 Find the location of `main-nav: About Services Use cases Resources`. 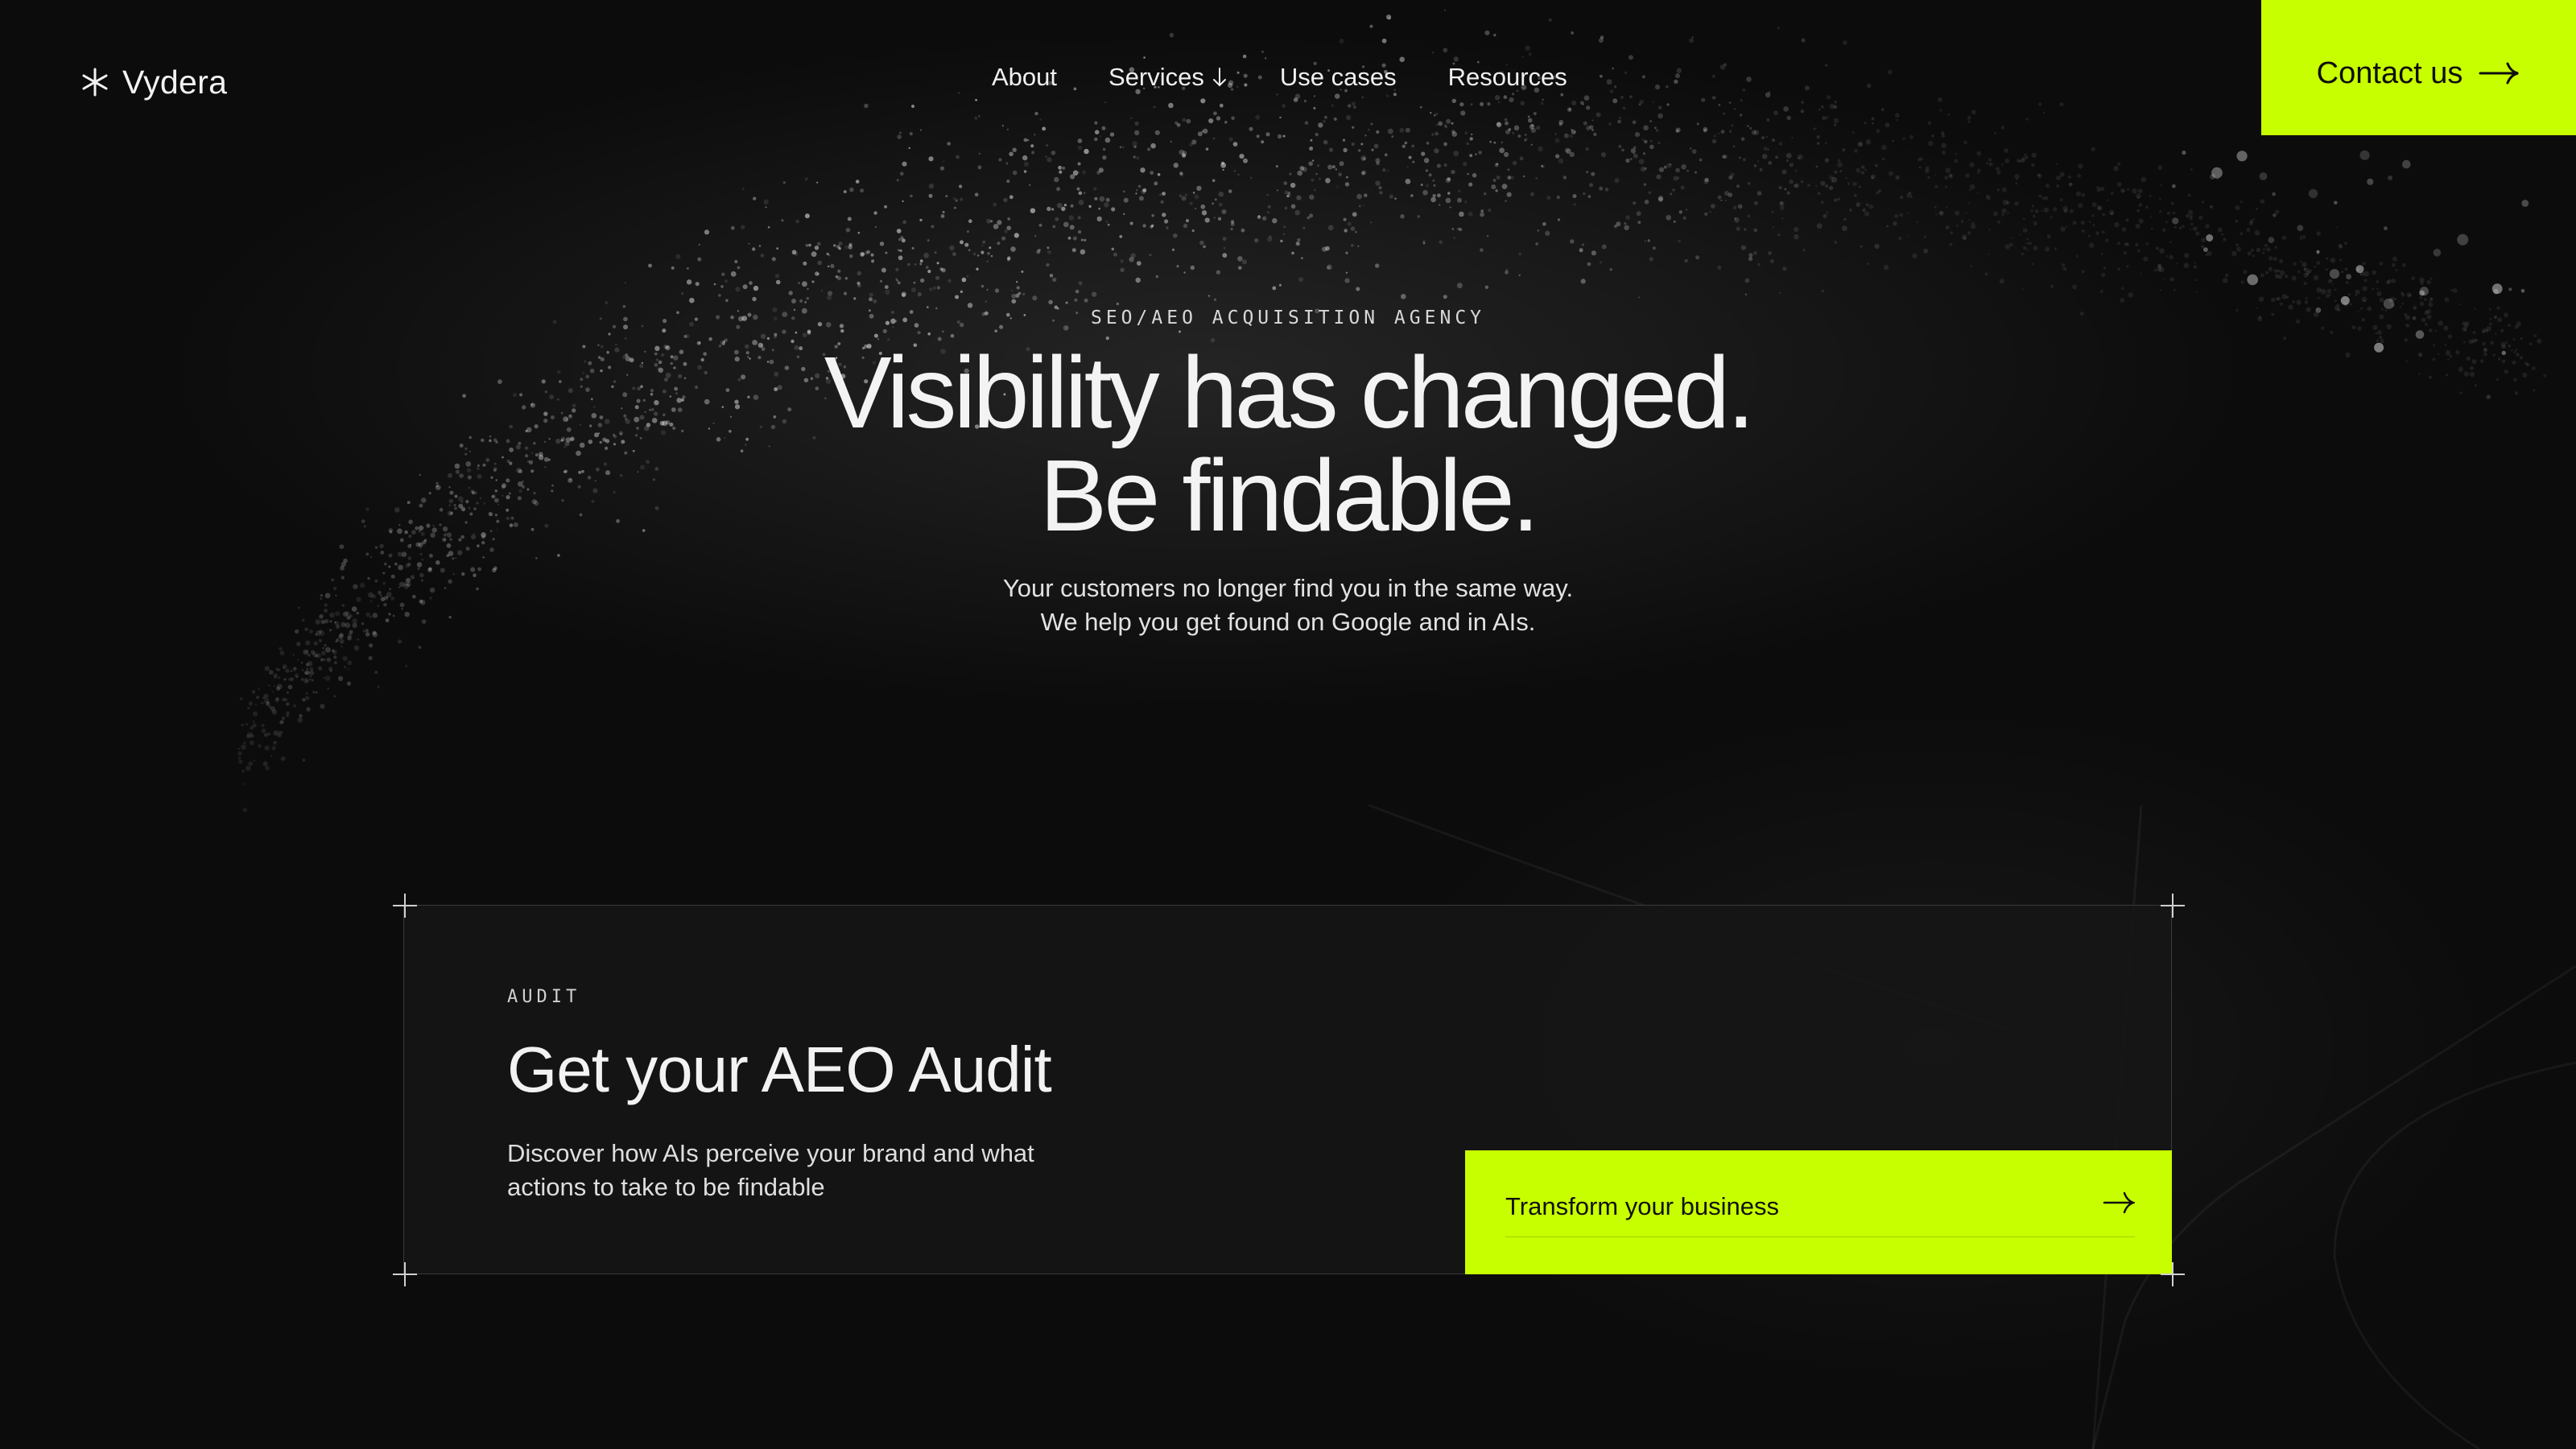

main-nav: About Services Use cases Resources is located at coordinates (1279, 77).